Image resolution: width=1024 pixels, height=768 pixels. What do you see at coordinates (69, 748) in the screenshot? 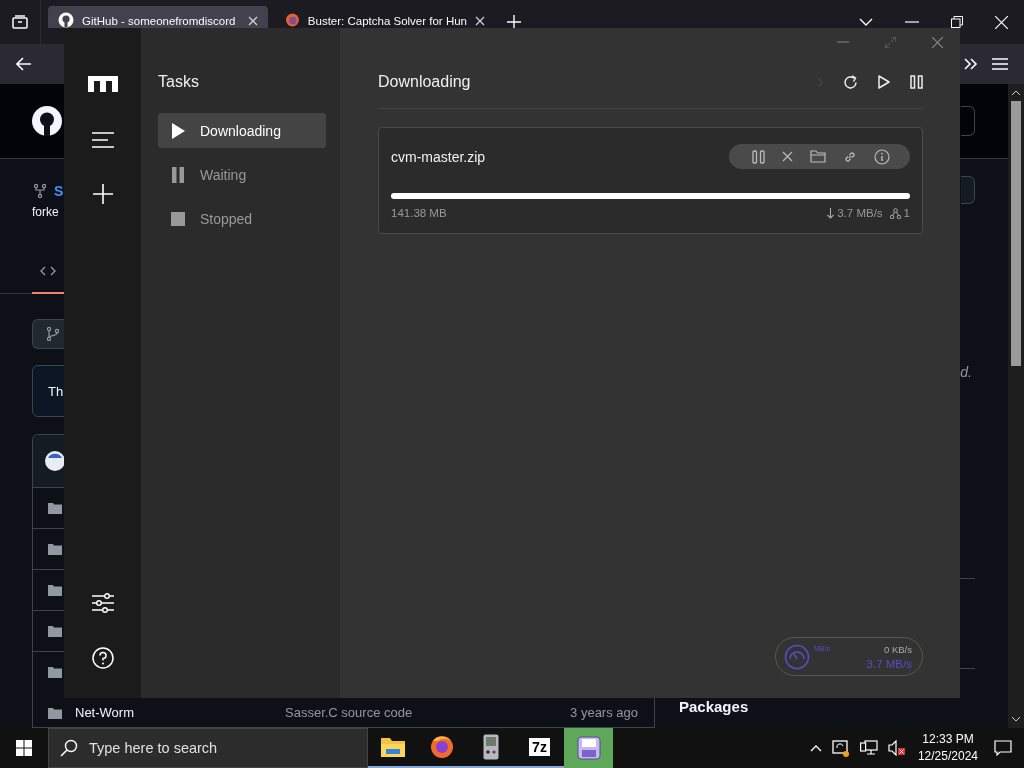
I see `search-icon` at bounding box center [69, 748].